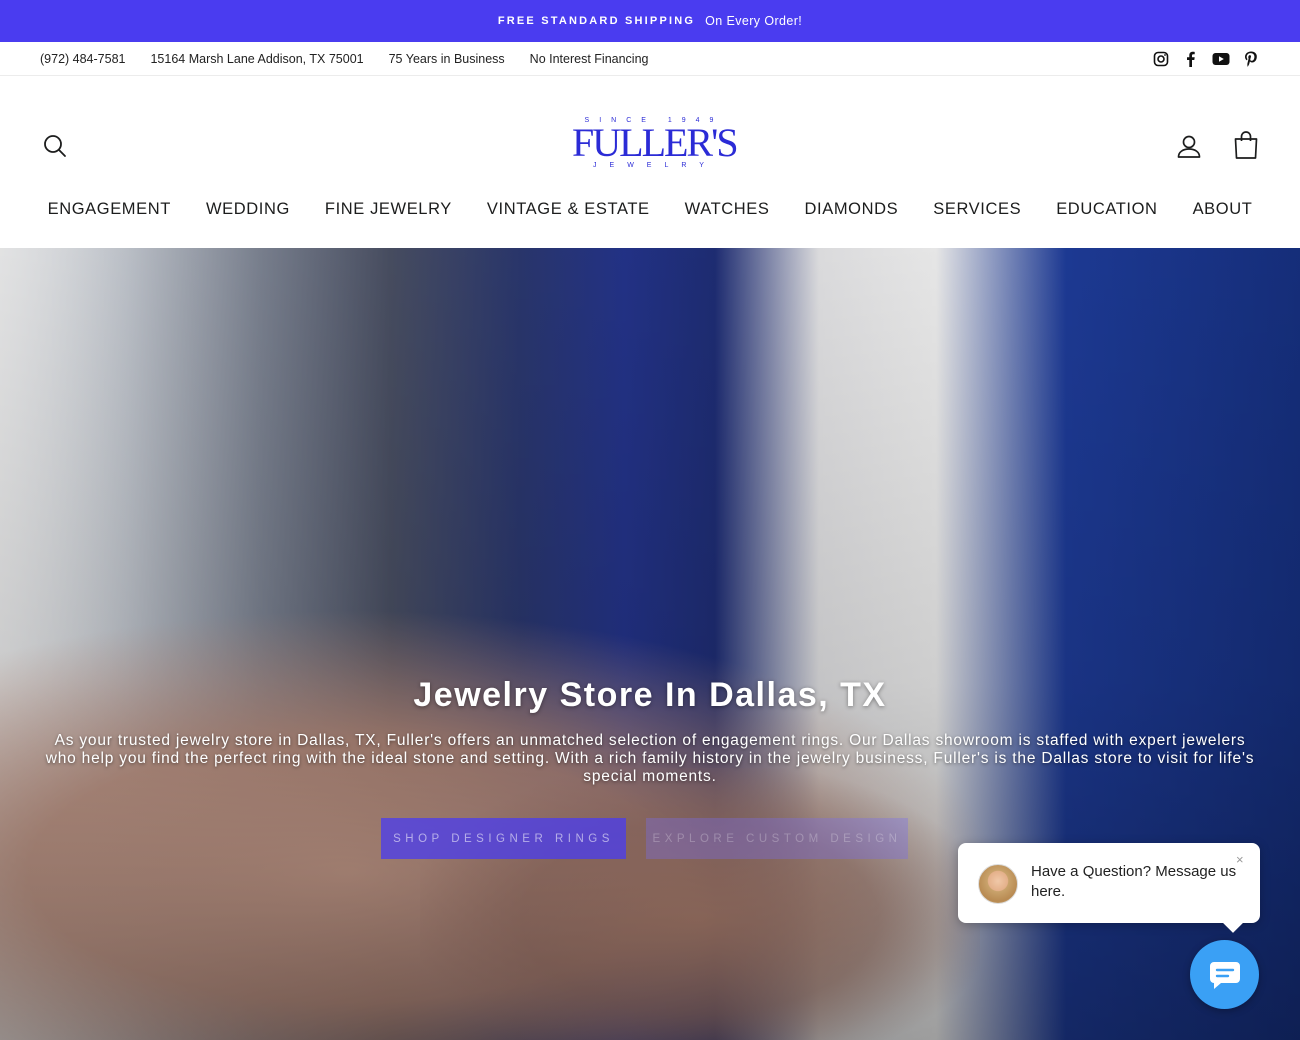 The image size is (1300, 1040). I want to click on nav-education: EDUCATION, so click(1106, 209).